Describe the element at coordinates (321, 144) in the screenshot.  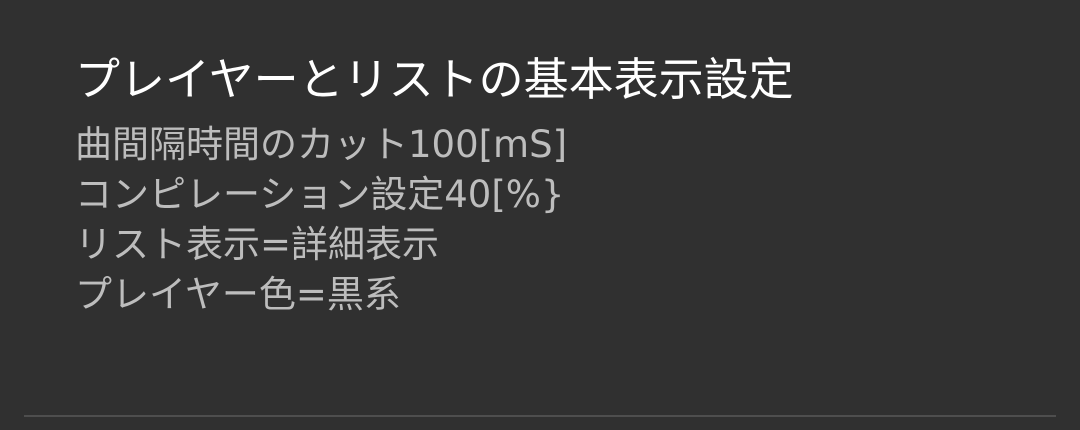
I see `summary-track-gap-cut: 曲間隔時間のカット100[mS]` at that location.